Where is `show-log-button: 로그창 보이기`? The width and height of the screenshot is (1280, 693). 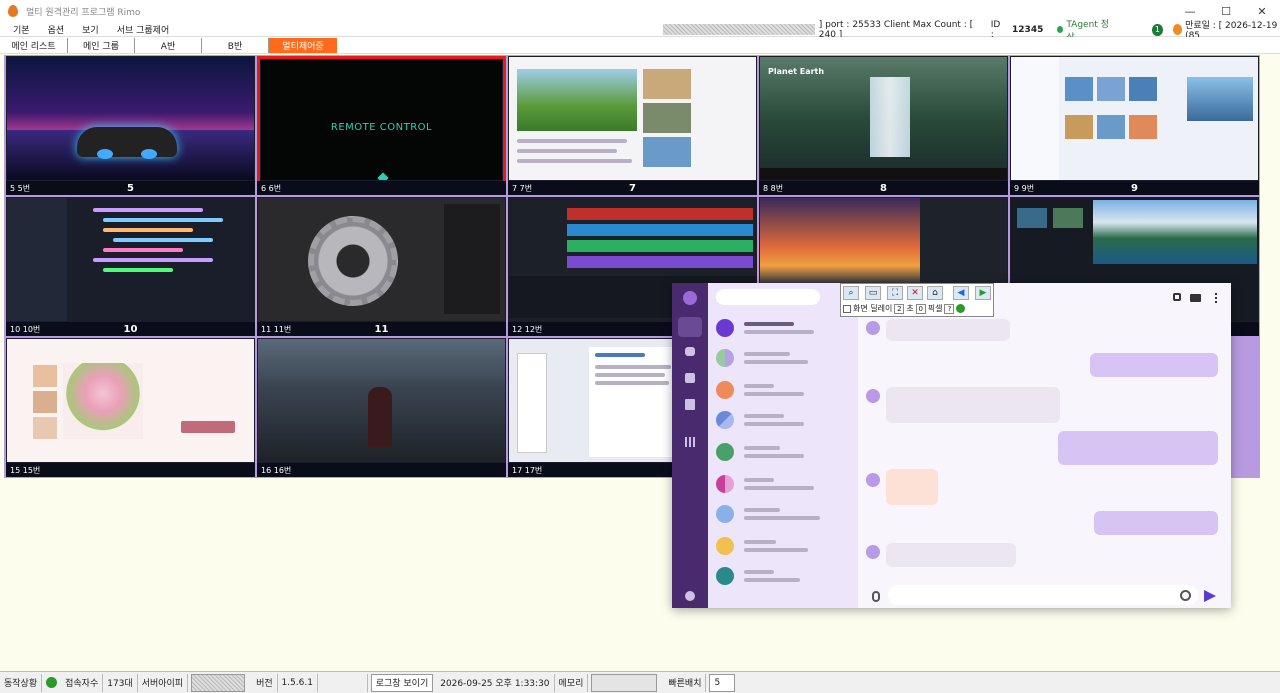
show-log-button: 로그창 보이기 is located at coordinates (402, 682).